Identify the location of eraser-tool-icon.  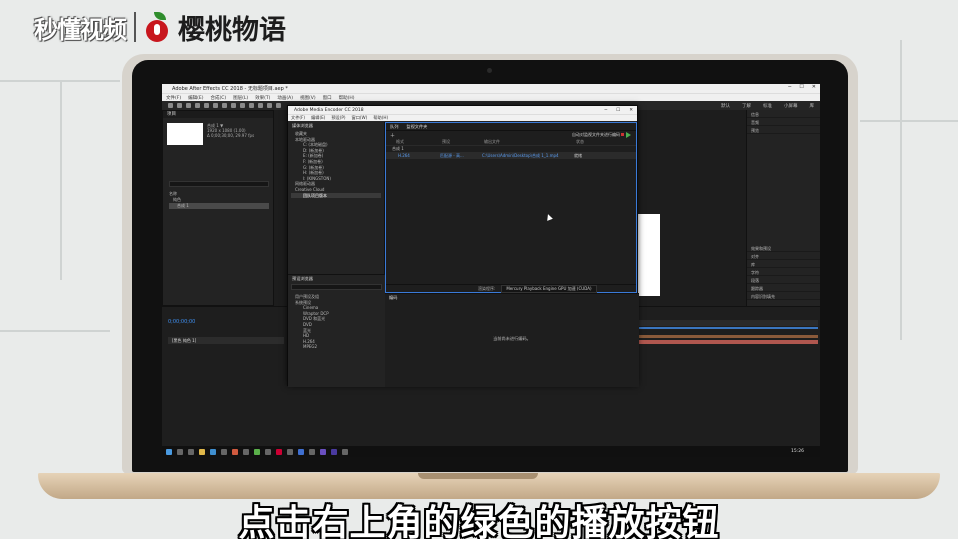
(269, 105).